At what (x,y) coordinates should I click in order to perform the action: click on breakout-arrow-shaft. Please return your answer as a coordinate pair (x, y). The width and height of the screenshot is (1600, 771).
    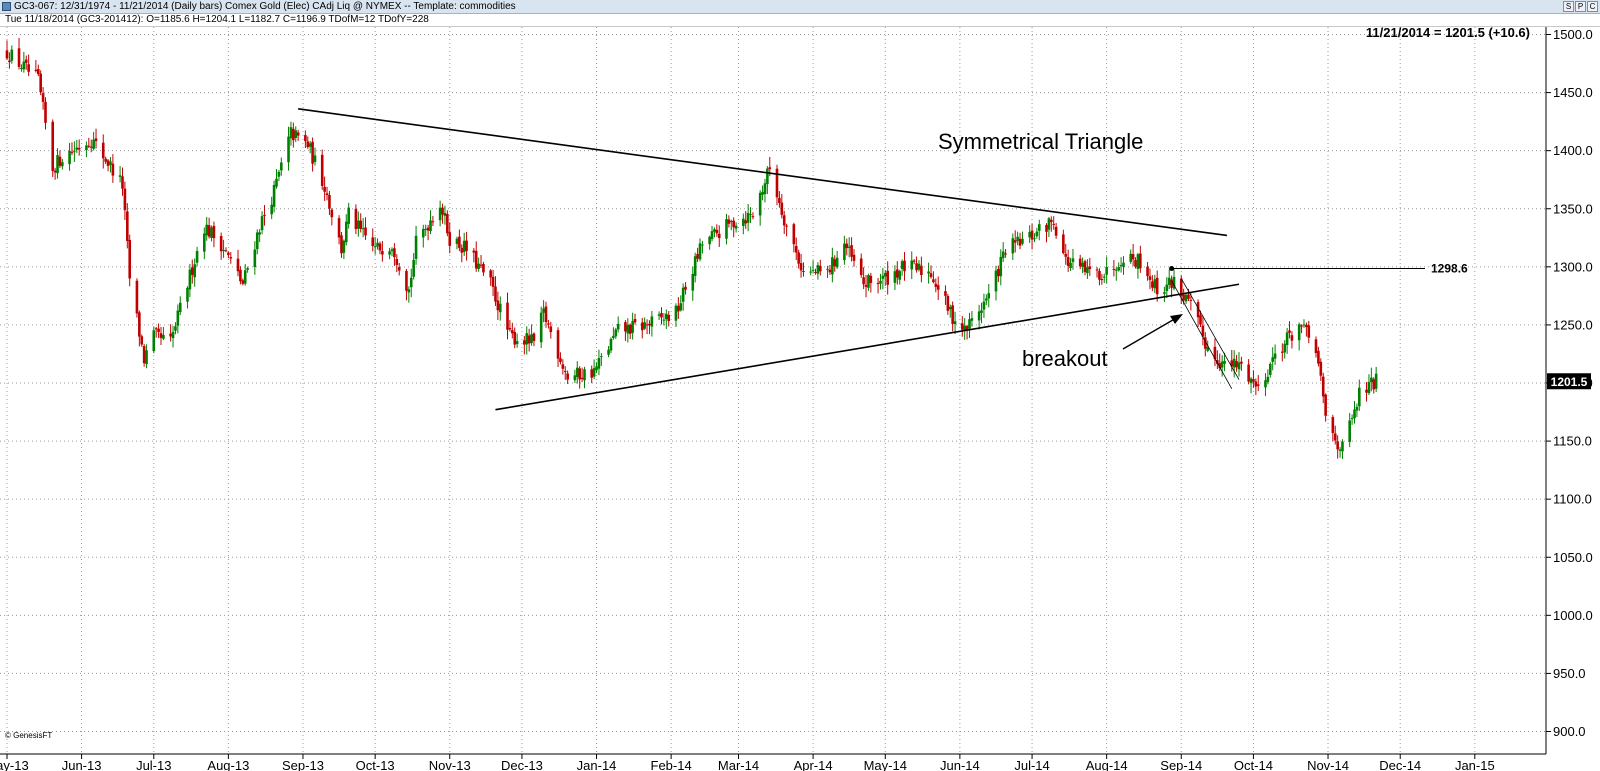
    Looking at the image, I should click on (1150, 333).